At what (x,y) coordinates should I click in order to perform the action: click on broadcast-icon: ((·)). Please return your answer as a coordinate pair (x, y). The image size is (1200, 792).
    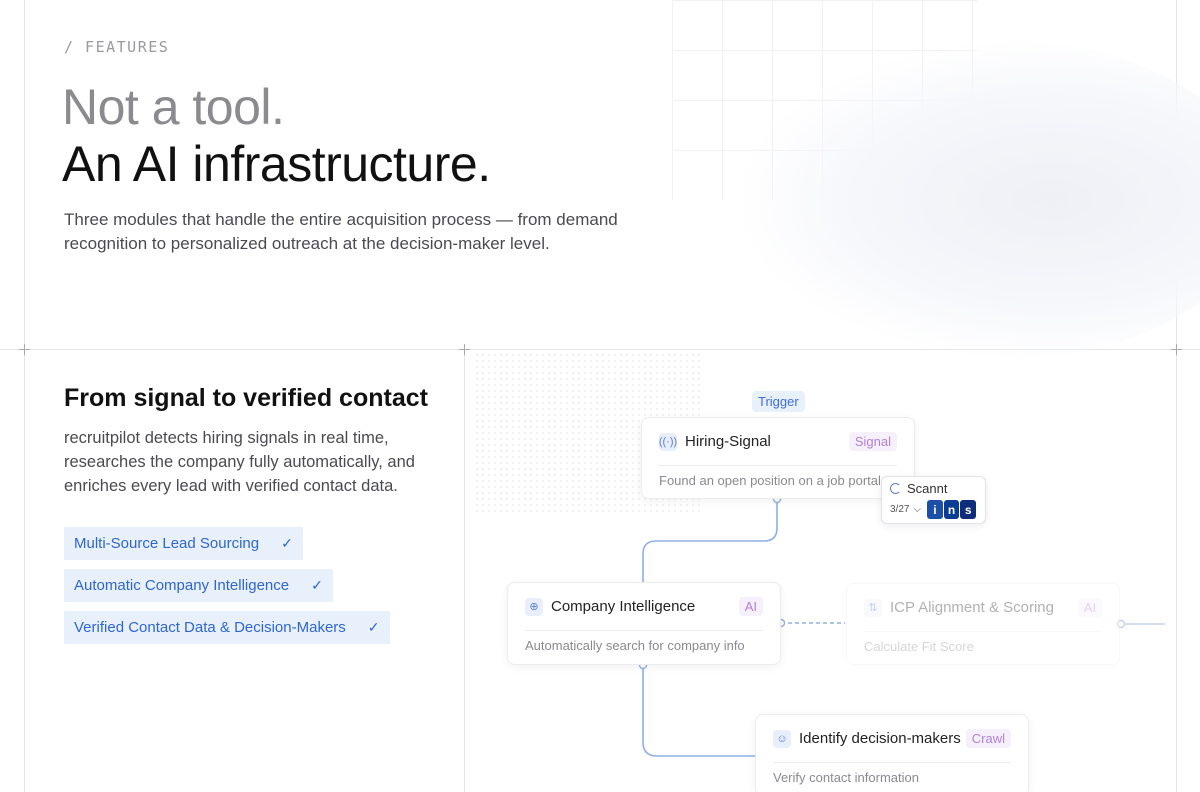
    Looking at the image, I should click on (668, 441).